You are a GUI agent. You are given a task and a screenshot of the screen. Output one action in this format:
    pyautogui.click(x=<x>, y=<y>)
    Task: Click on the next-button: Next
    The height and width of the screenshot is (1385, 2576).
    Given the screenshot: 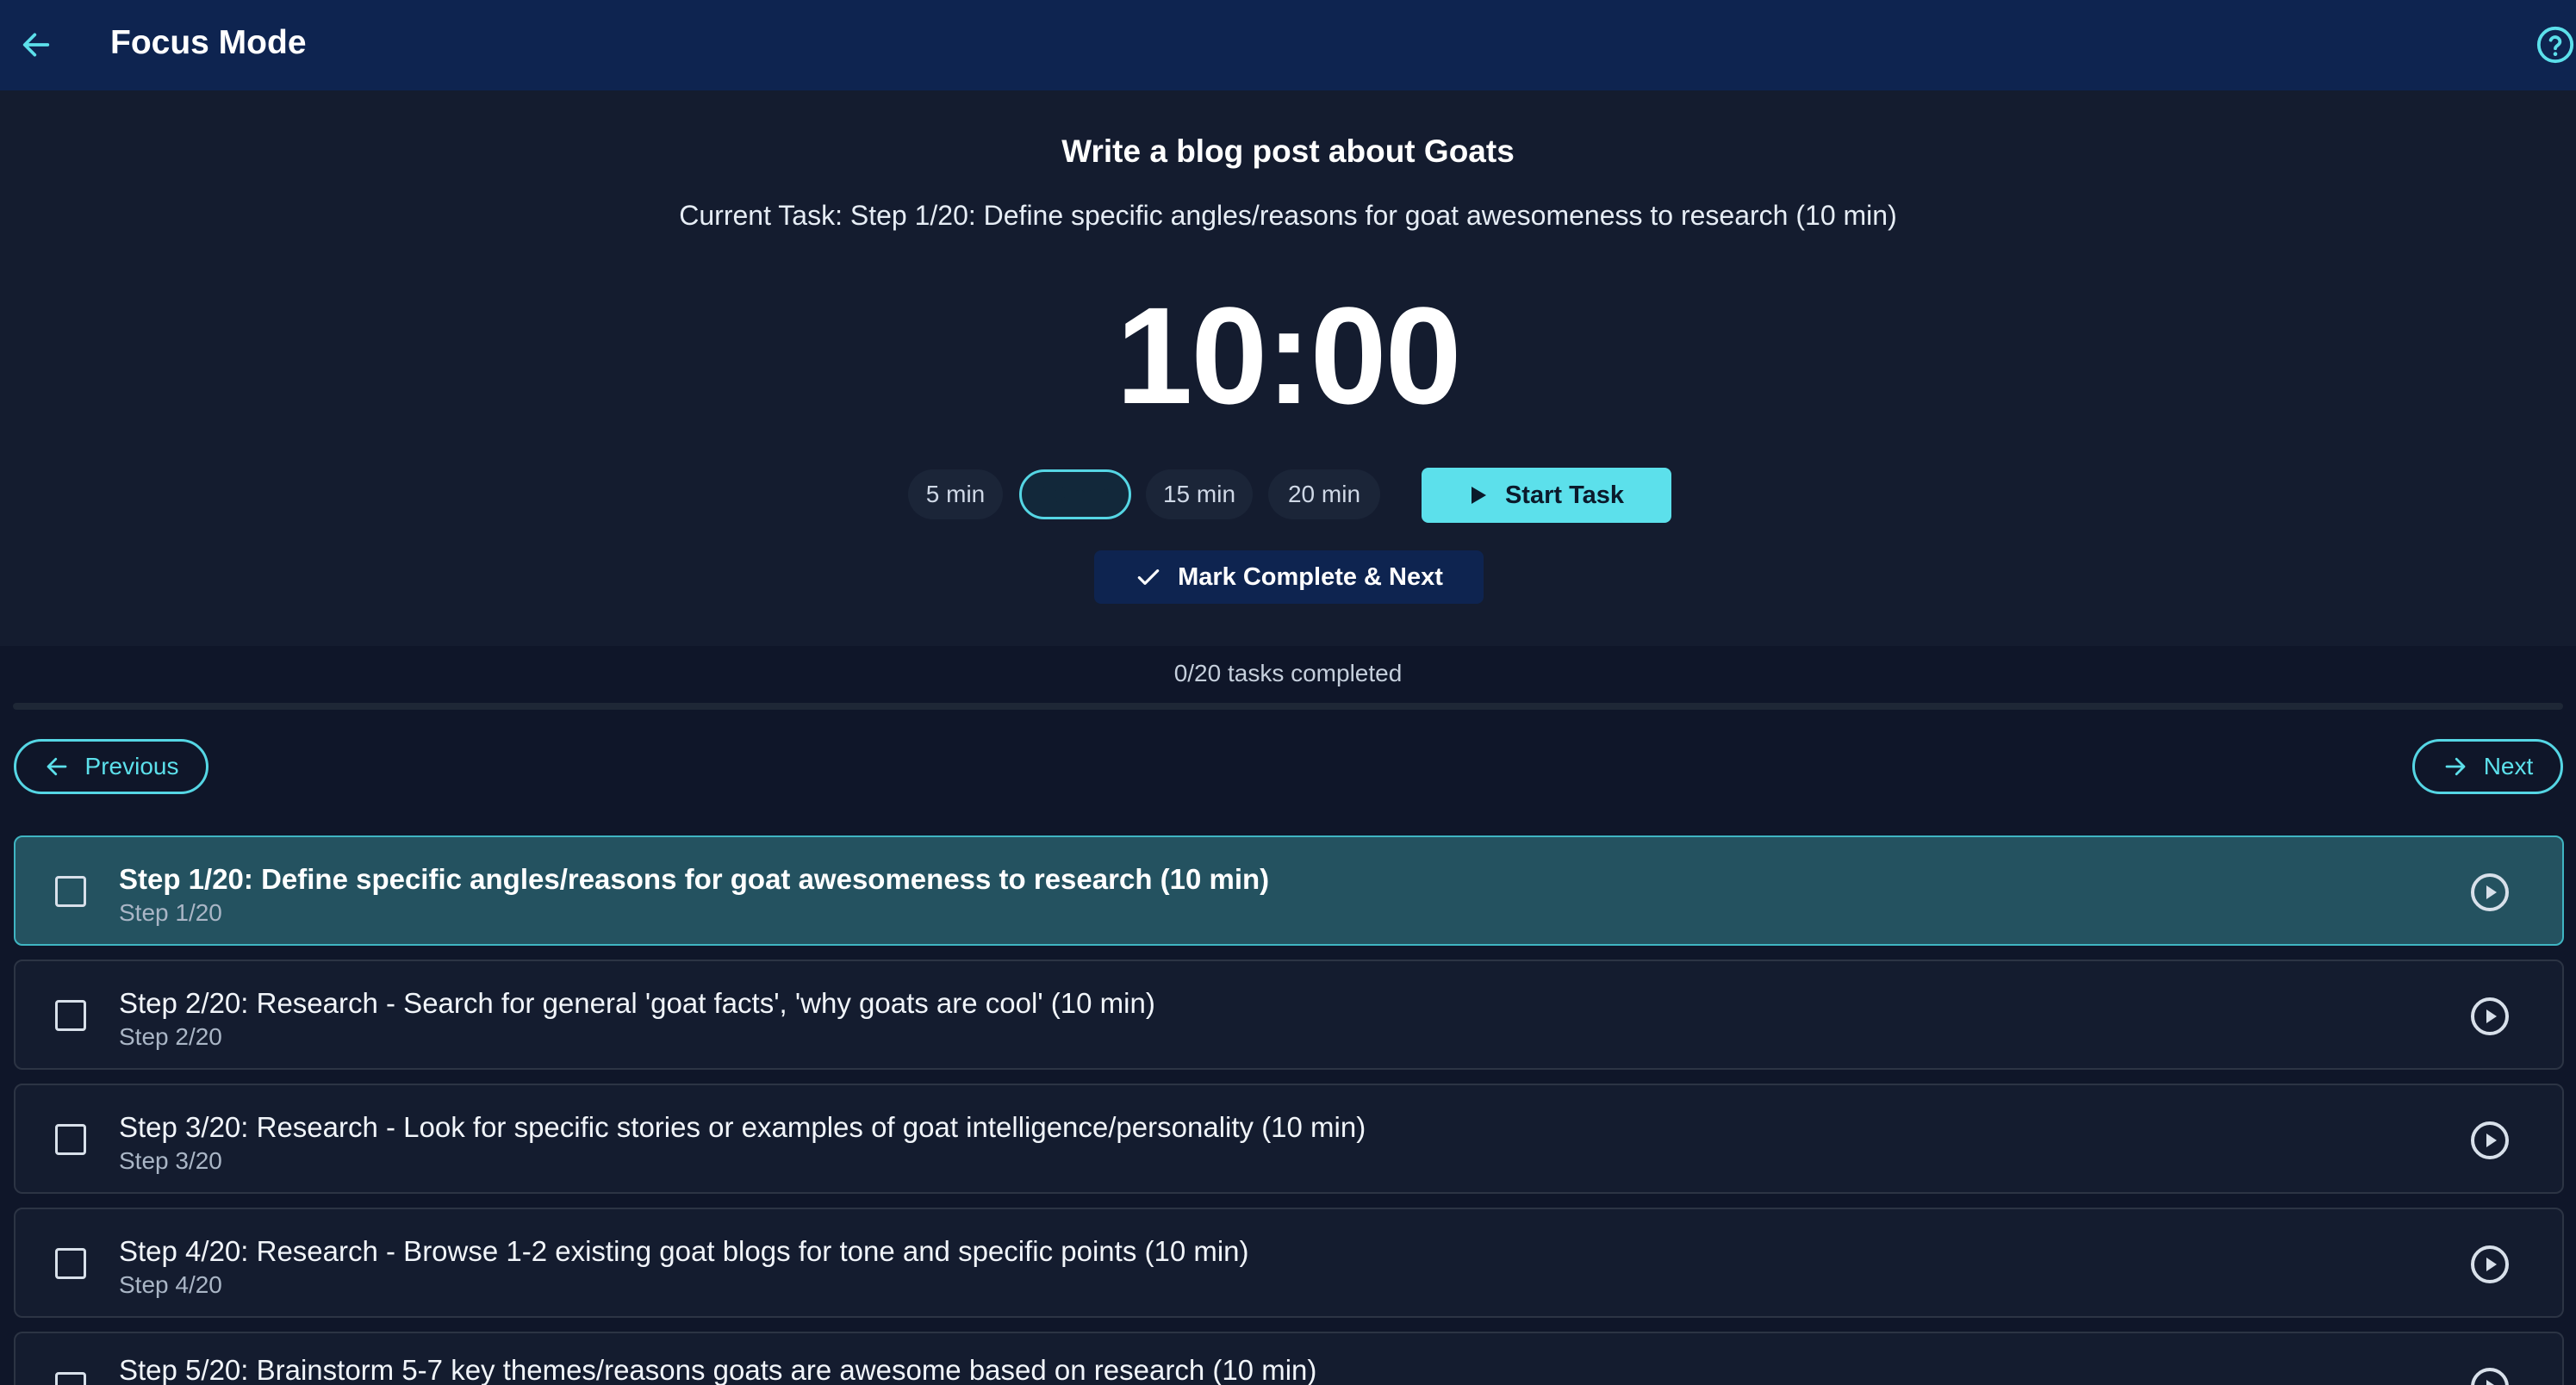 What is the action you would take?
    pyautogui.click(x=2487, y=766)
    